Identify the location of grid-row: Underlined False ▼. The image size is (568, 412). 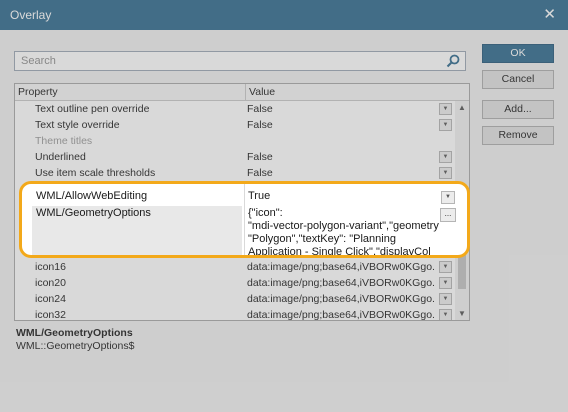
(235, 157).